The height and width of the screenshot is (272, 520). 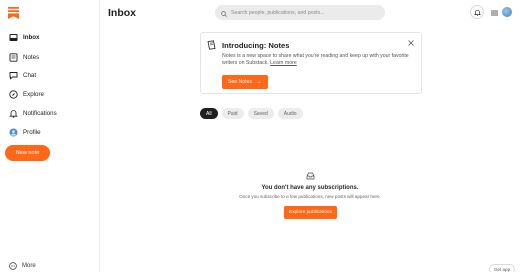 I want to click on search-bar, so click(x=300, y=12).